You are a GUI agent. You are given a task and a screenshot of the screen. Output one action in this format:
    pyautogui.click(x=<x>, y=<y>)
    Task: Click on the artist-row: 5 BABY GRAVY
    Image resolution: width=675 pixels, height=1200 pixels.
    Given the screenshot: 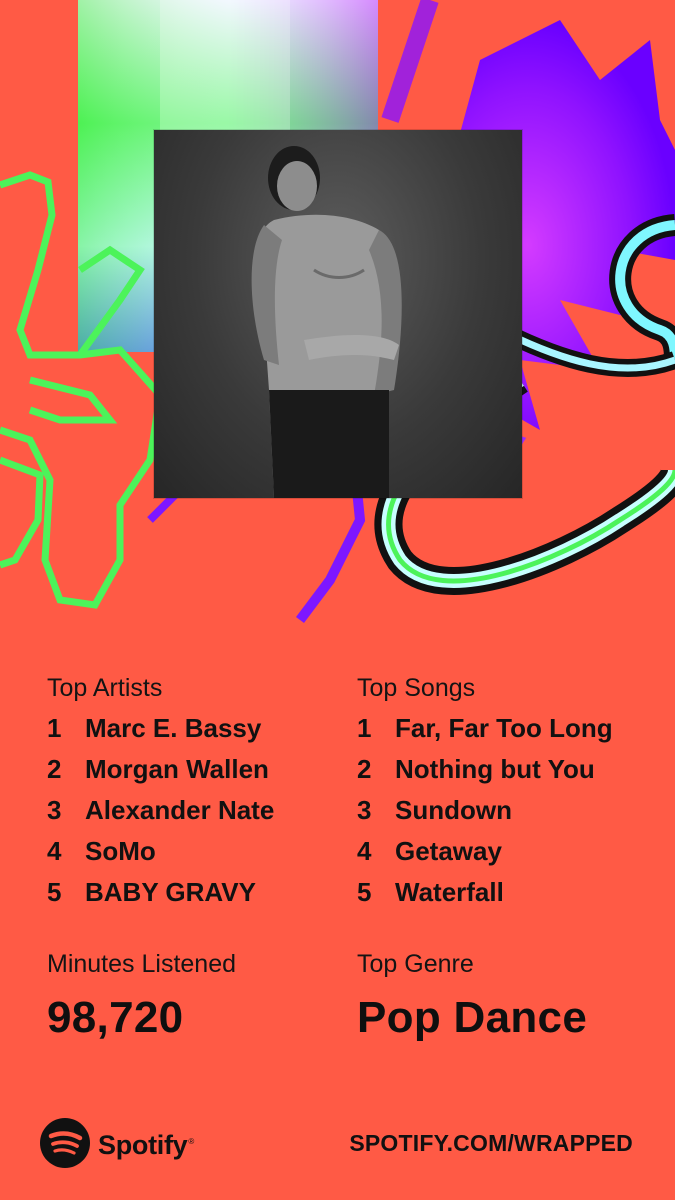 What is the action you would take?
    pyautogui.click(x=151, y=892)
    